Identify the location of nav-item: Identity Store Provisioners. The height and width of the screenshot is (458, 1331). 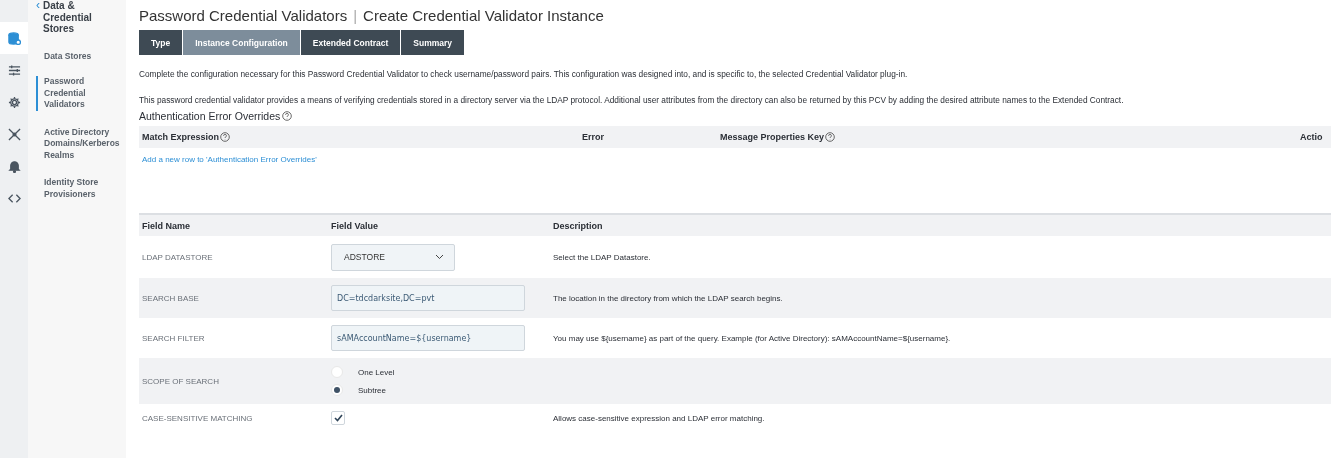
(78, 188).